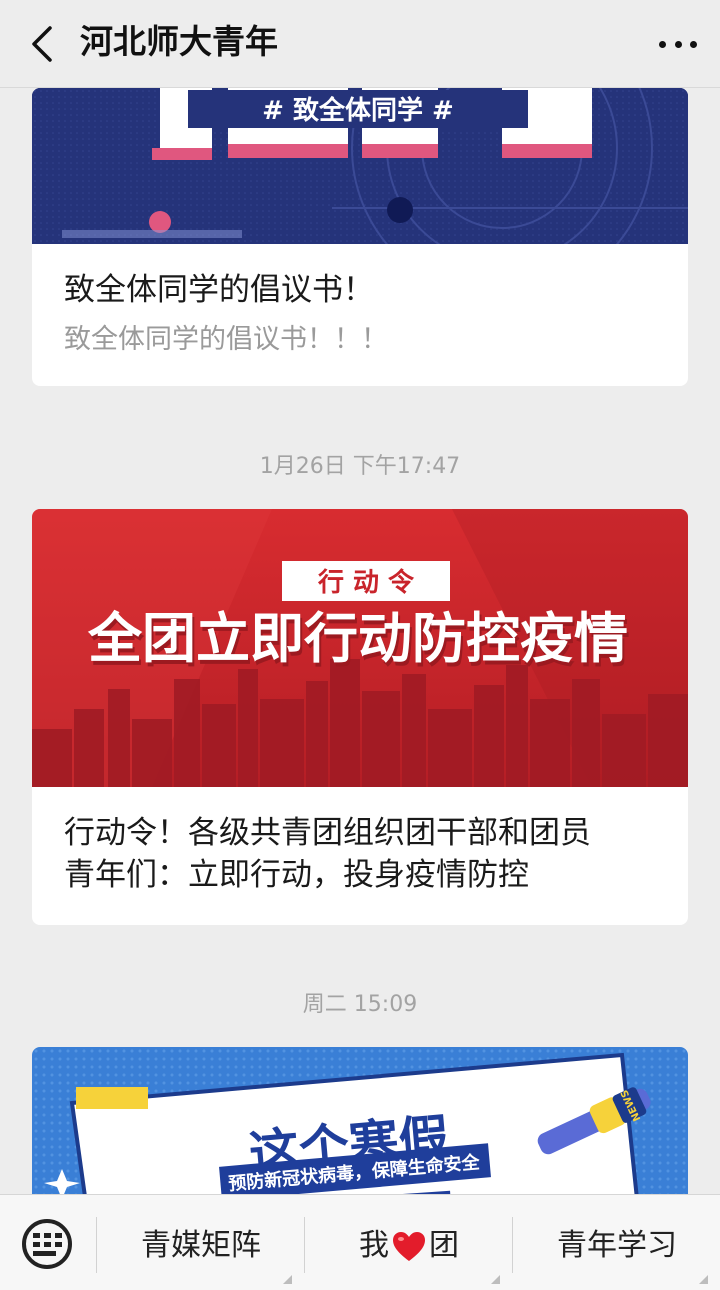 This screenshot has height=1290, width=720. Describe the element at coordinates (44, 44) in the screenshot. I see `back-arrow-icon` at that location.